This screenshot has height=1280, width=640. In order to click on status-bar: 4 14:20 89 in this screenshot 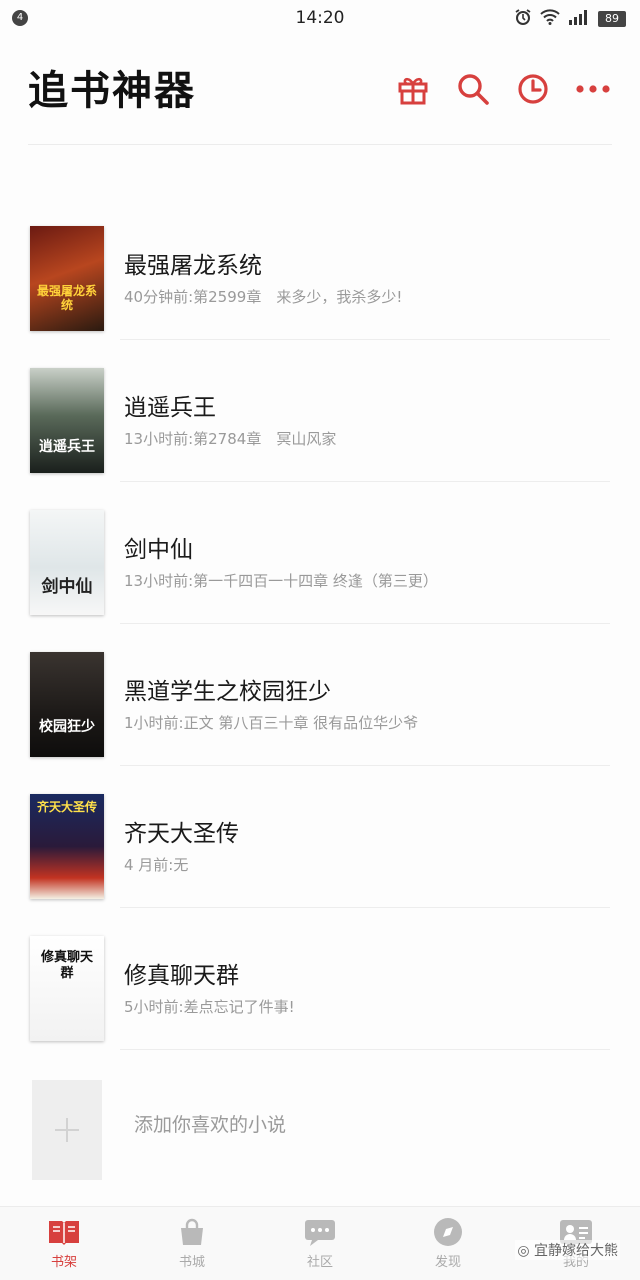, I will do `click(320, 18)`.